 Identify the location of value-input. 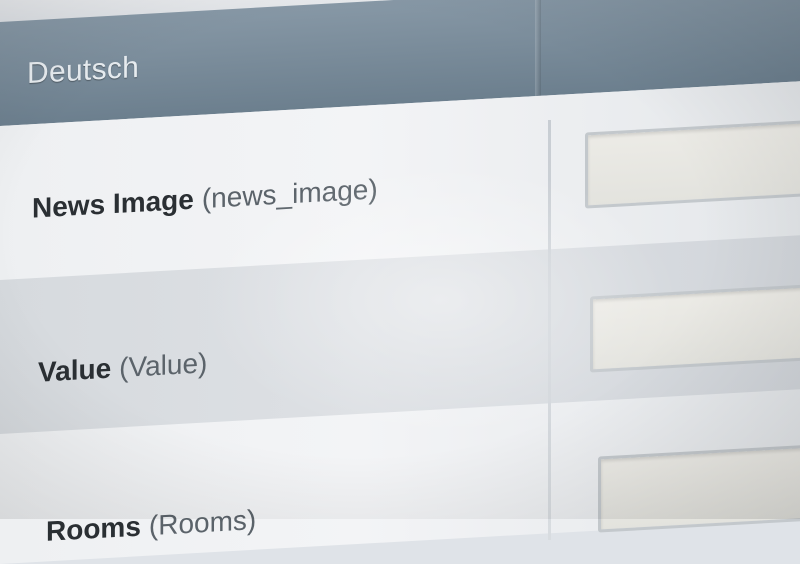
(695, 328).